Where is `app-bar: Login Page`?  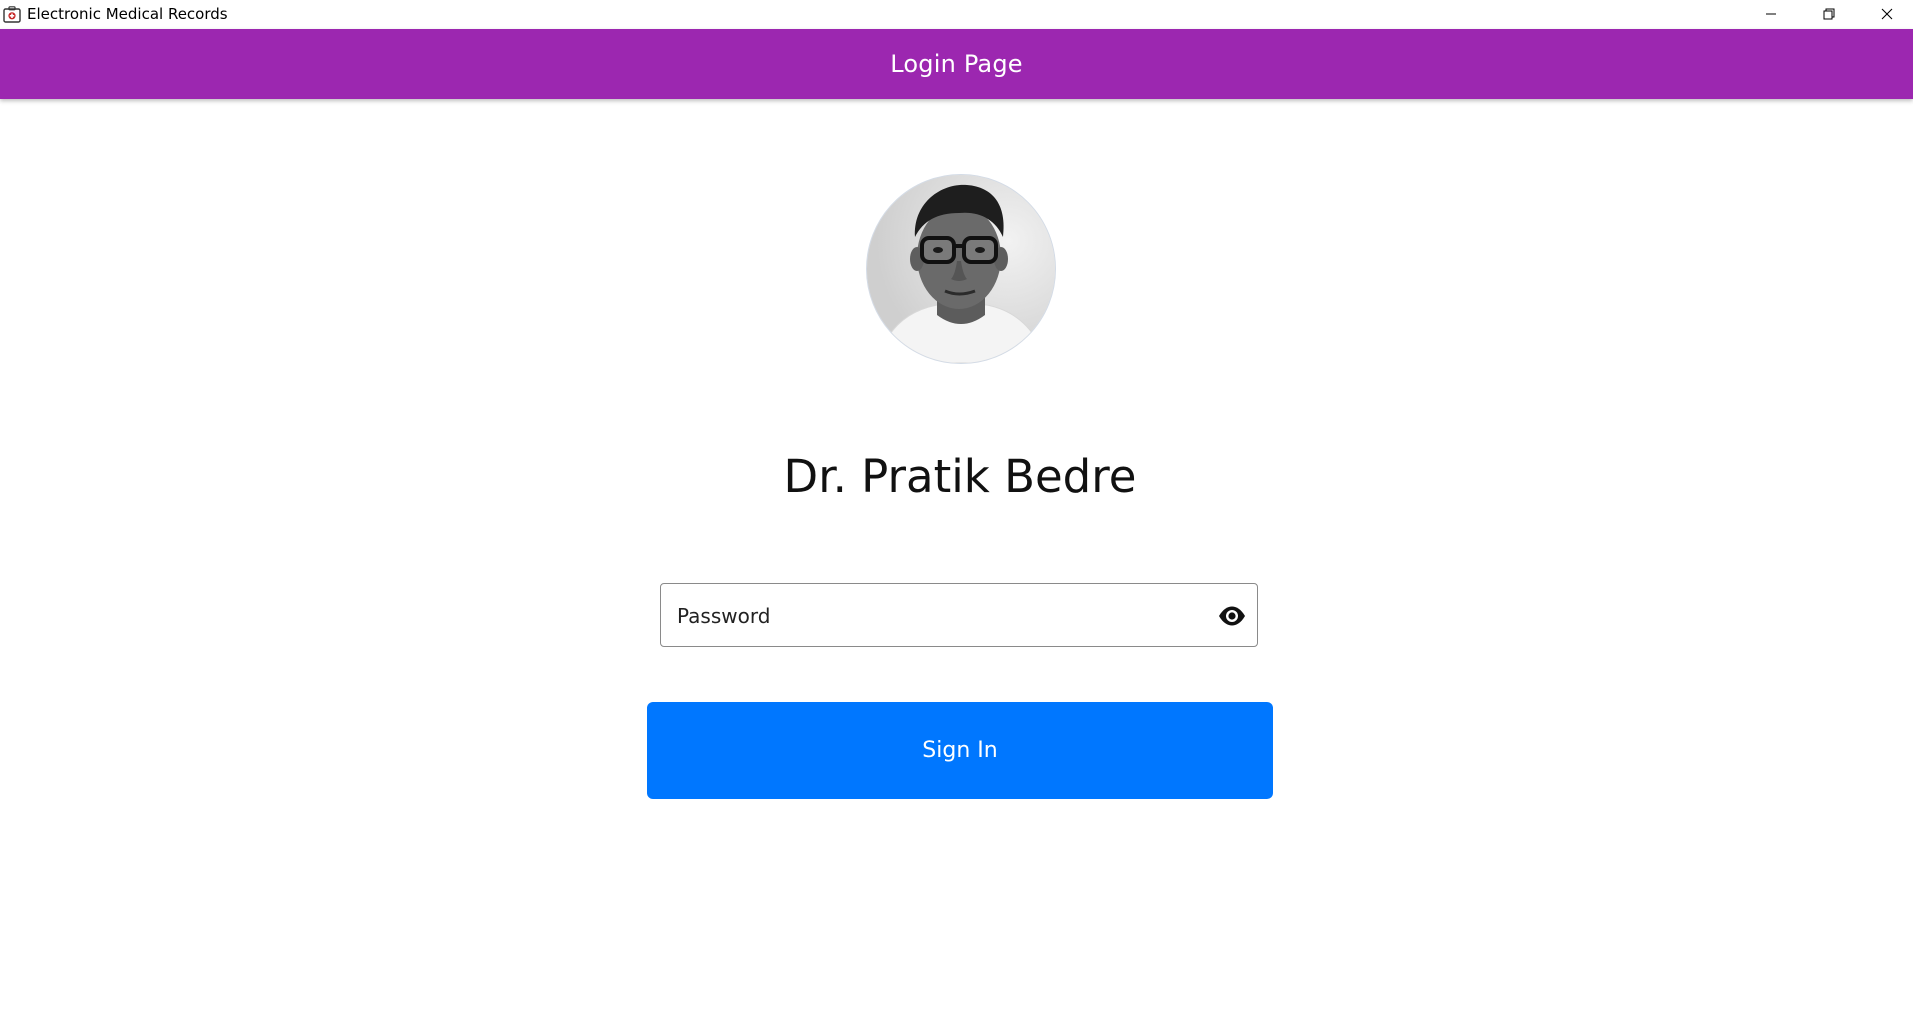 app-bar: Login Page is located at coordinates (956, 64).